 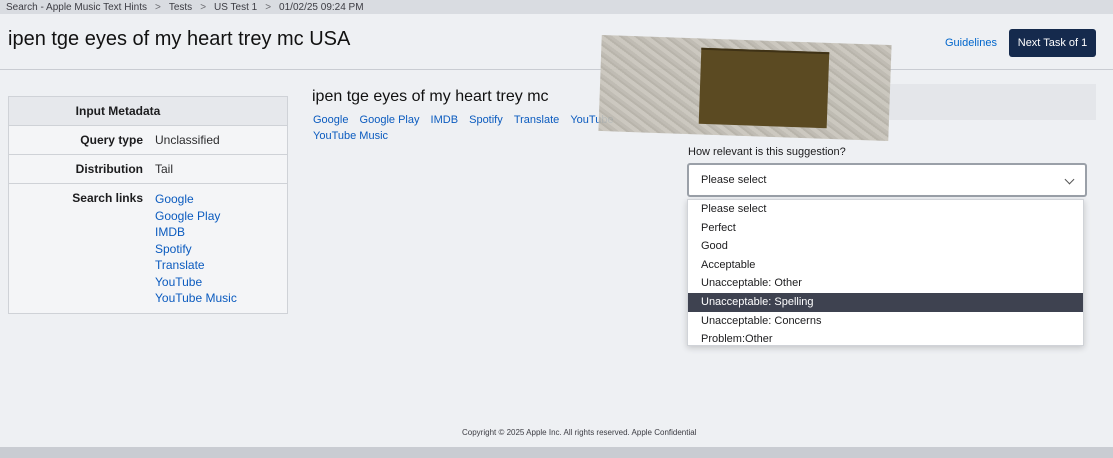 What do you see at coordinates (148, 111) in the screenshot?
I see `metadata-heading: Input Metadata` at bounding box center [148, 111].